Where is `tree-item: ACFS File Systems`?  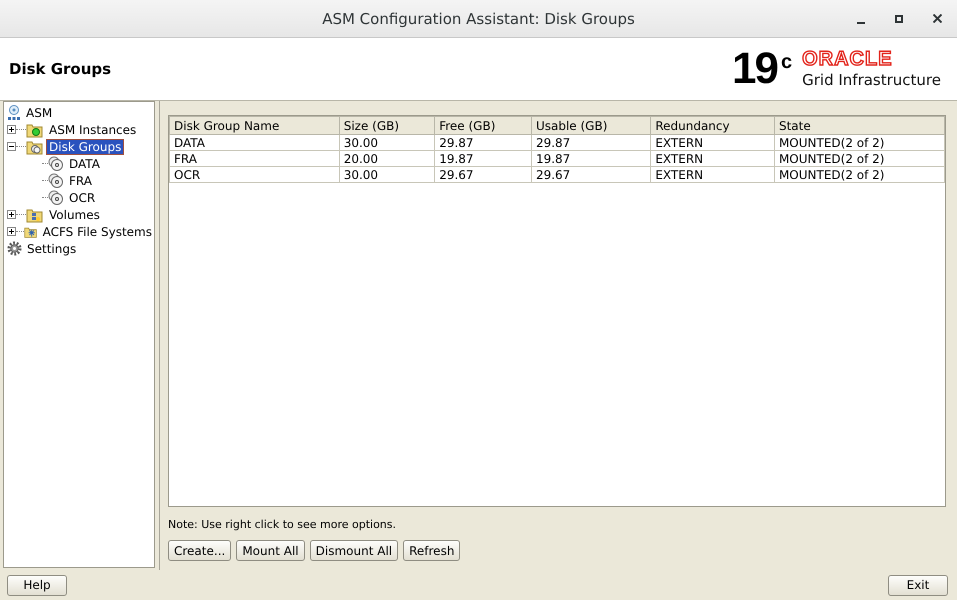 tree-item: ACFS File Systems is located at coordinates (97, 231).